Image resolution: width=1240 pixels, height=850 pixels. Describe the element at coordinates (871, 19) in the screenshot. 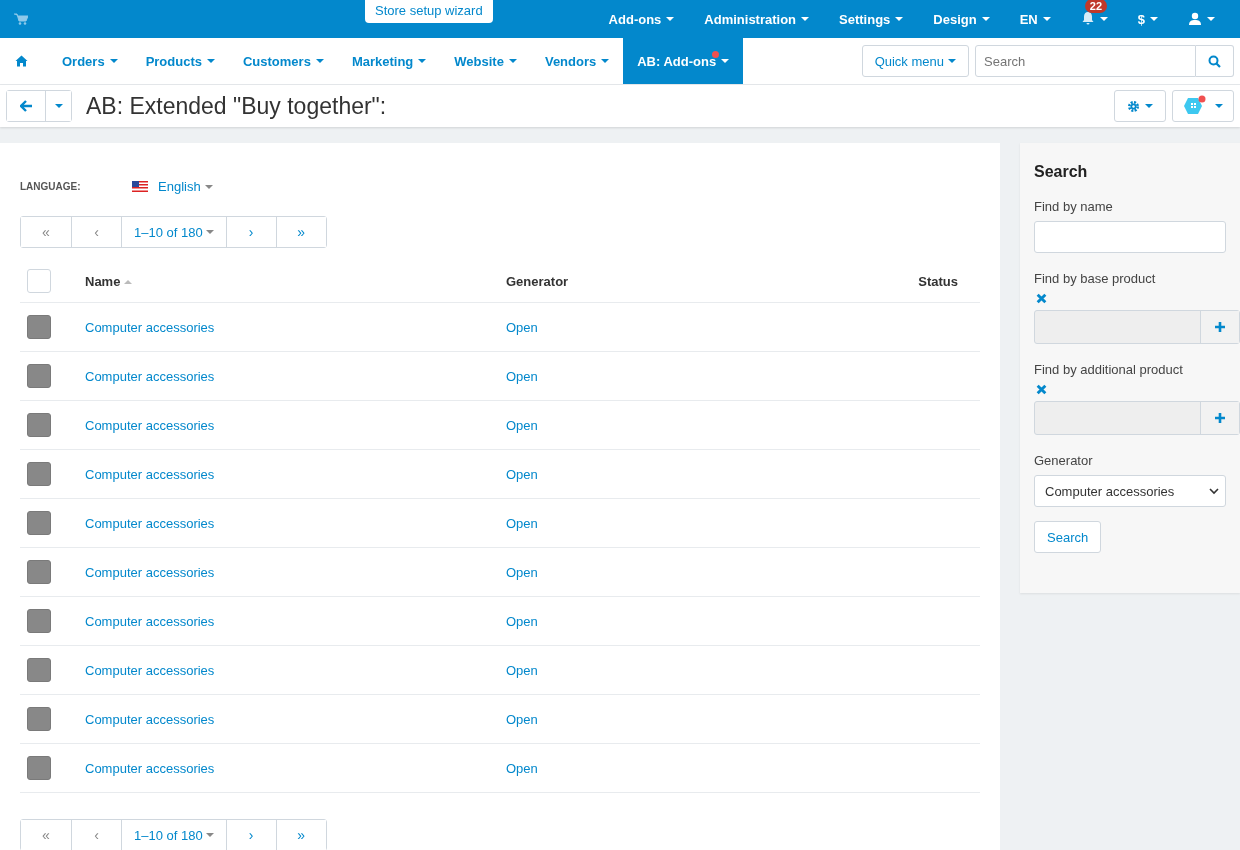

I see `top-menu-item: Settings` at that location.